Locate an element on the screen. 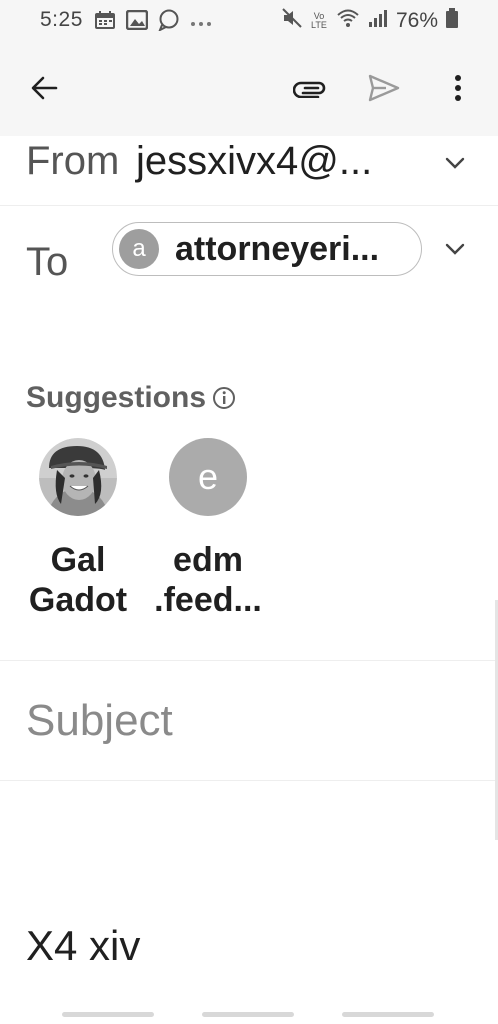  chat-bubble-icon is located at coordinates (169, 22).